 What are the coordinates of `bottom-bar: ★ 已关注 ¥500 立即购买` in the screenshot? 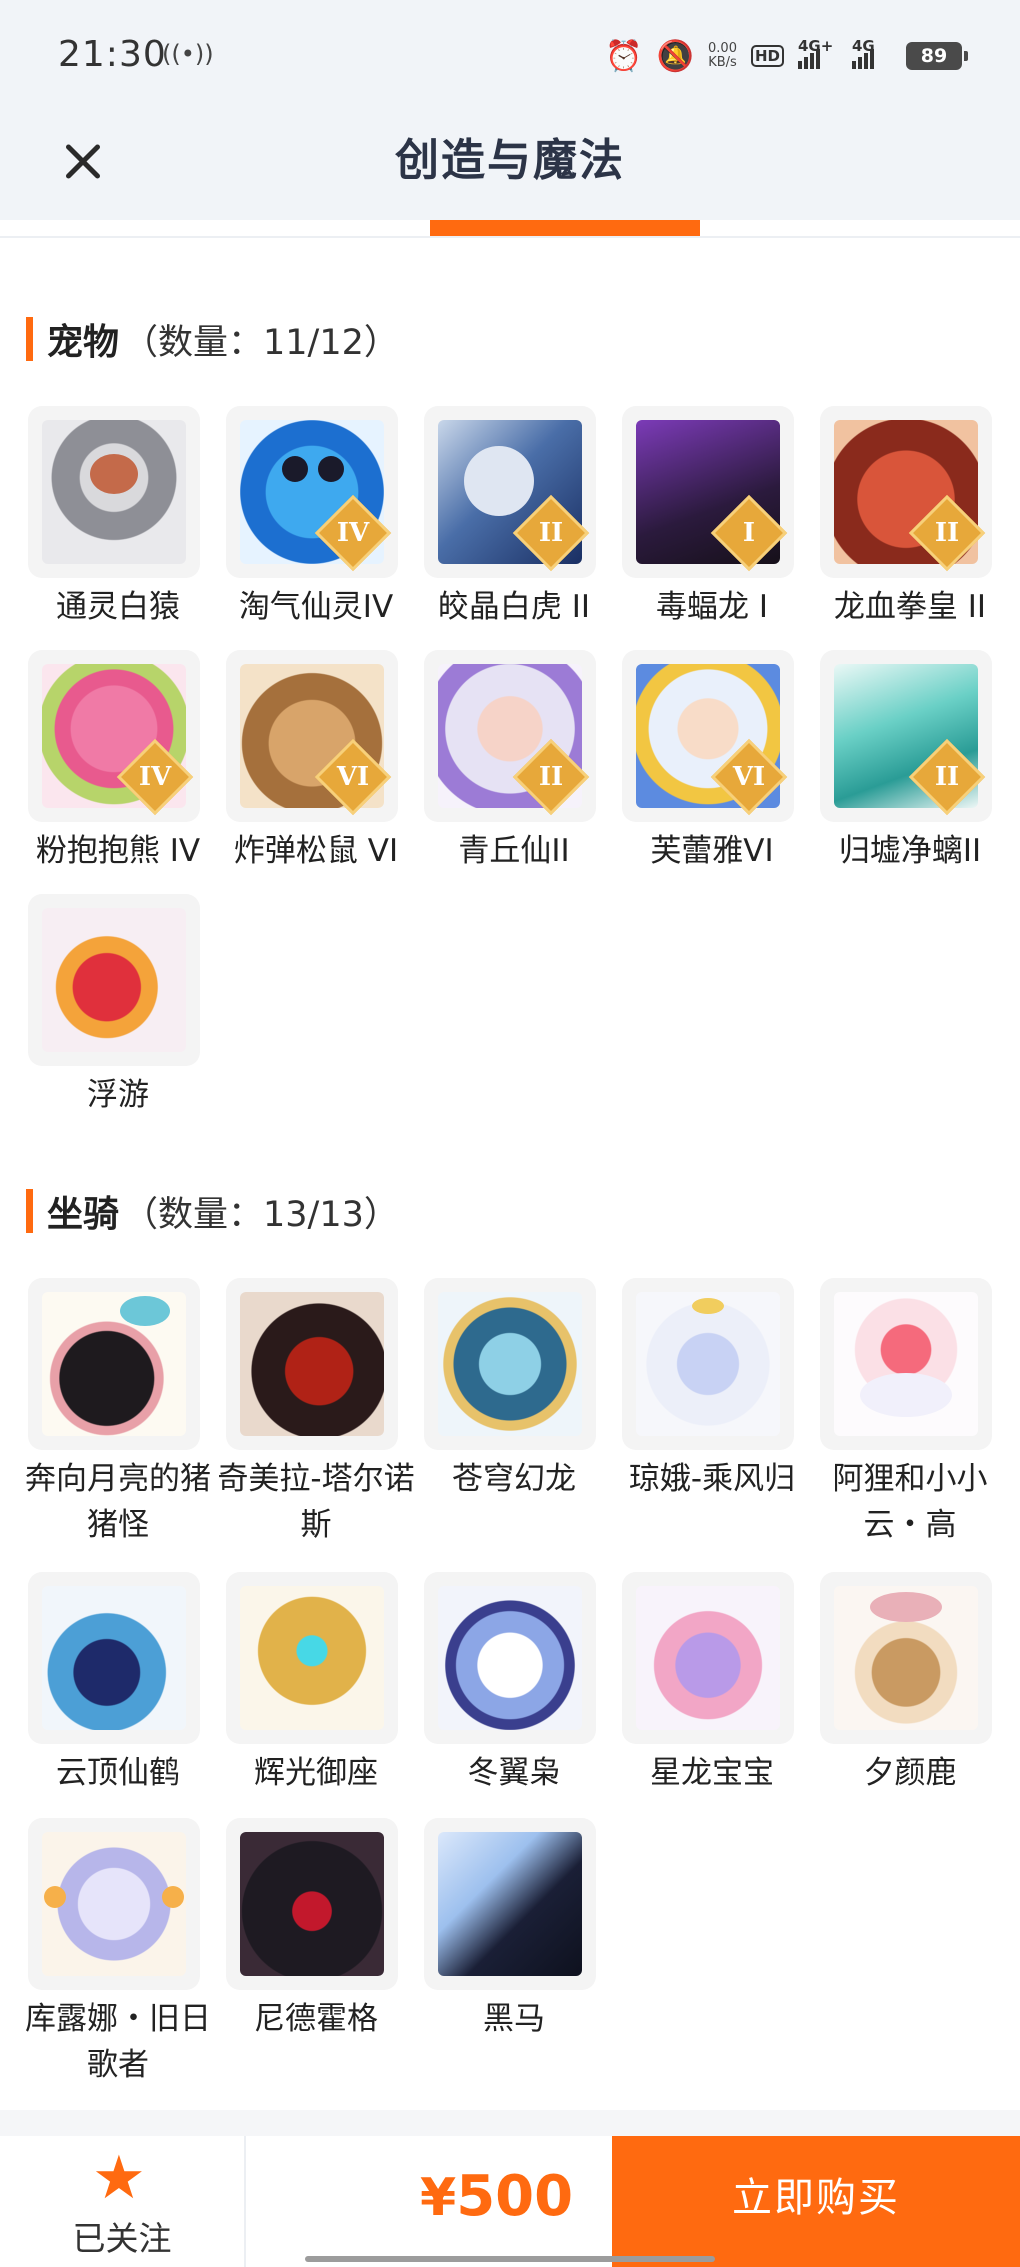 It's located at (510, 2201).